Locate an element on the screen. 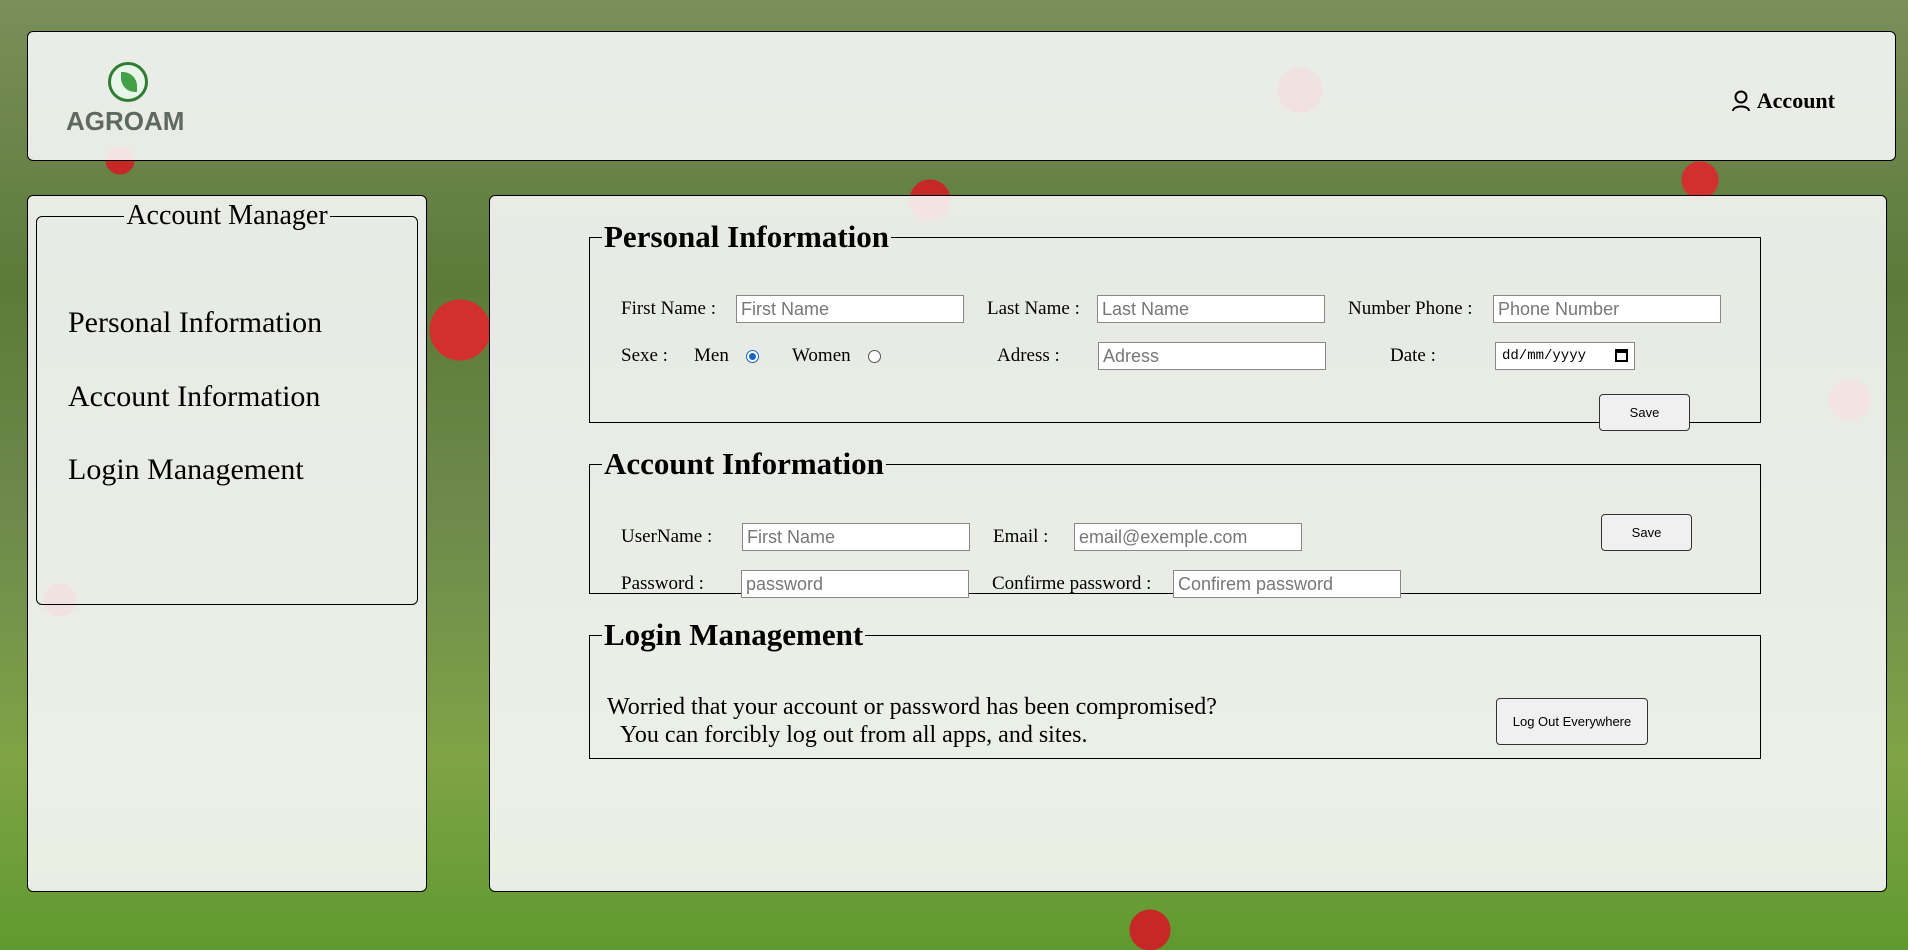 This screenshot has height=950, width=1908. phone-input is located at coordinates (1607, 309).